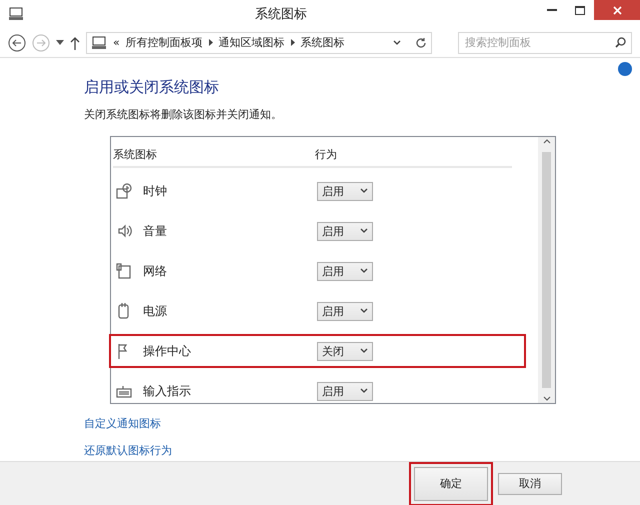 This screenshot has height=505, width=640. I want to click on cancel-button: 取消, so click(530, 483).